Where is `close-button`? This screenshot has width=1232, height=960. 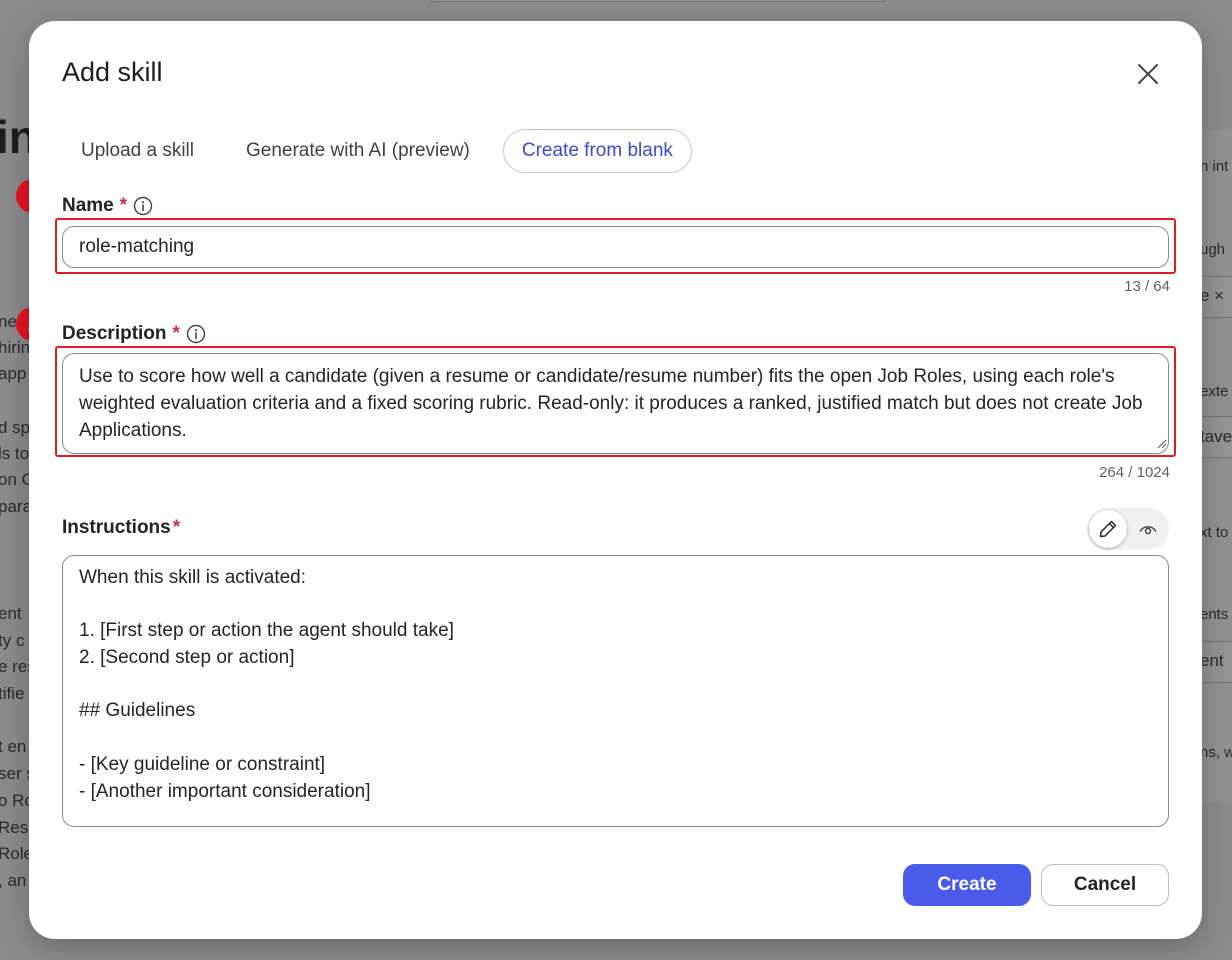 close-button is located at coordinates (1148, 74).